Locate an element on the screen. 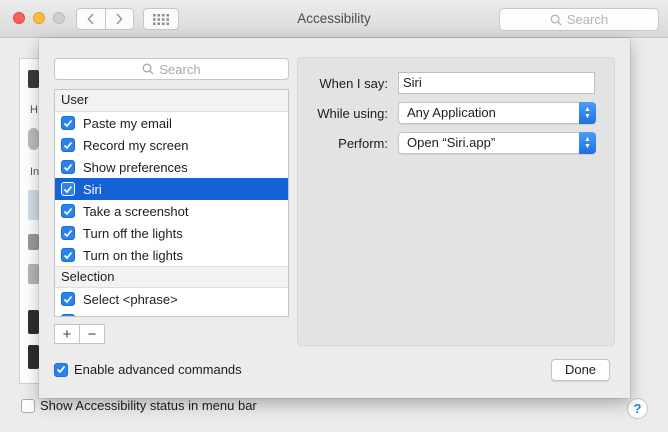 Image resolution: width=668 pixels, height=432 pixels. list-item-selected: Siri is located at coordinates (171, 189).